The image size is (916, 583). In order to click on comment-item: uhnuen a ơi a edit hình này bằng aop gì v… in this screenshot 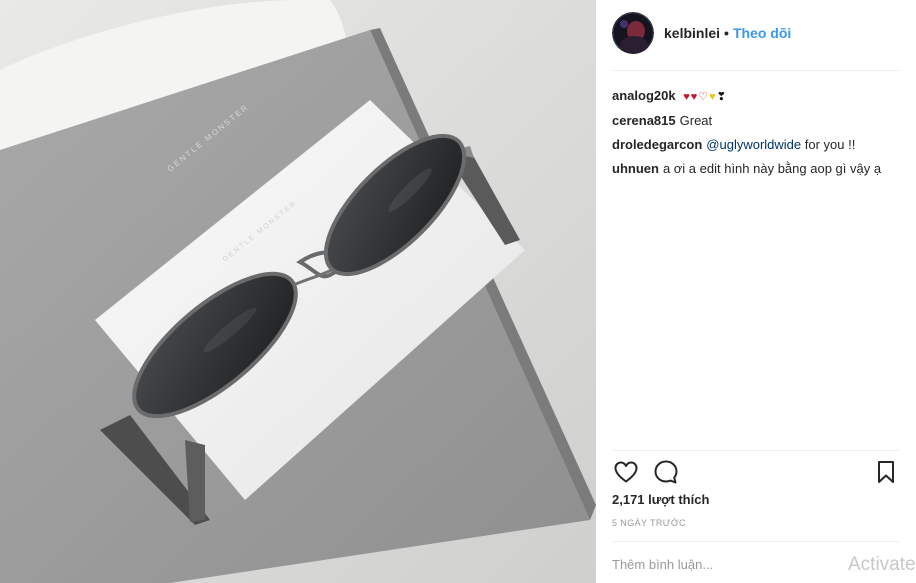, I will do `click(756, 169)`.